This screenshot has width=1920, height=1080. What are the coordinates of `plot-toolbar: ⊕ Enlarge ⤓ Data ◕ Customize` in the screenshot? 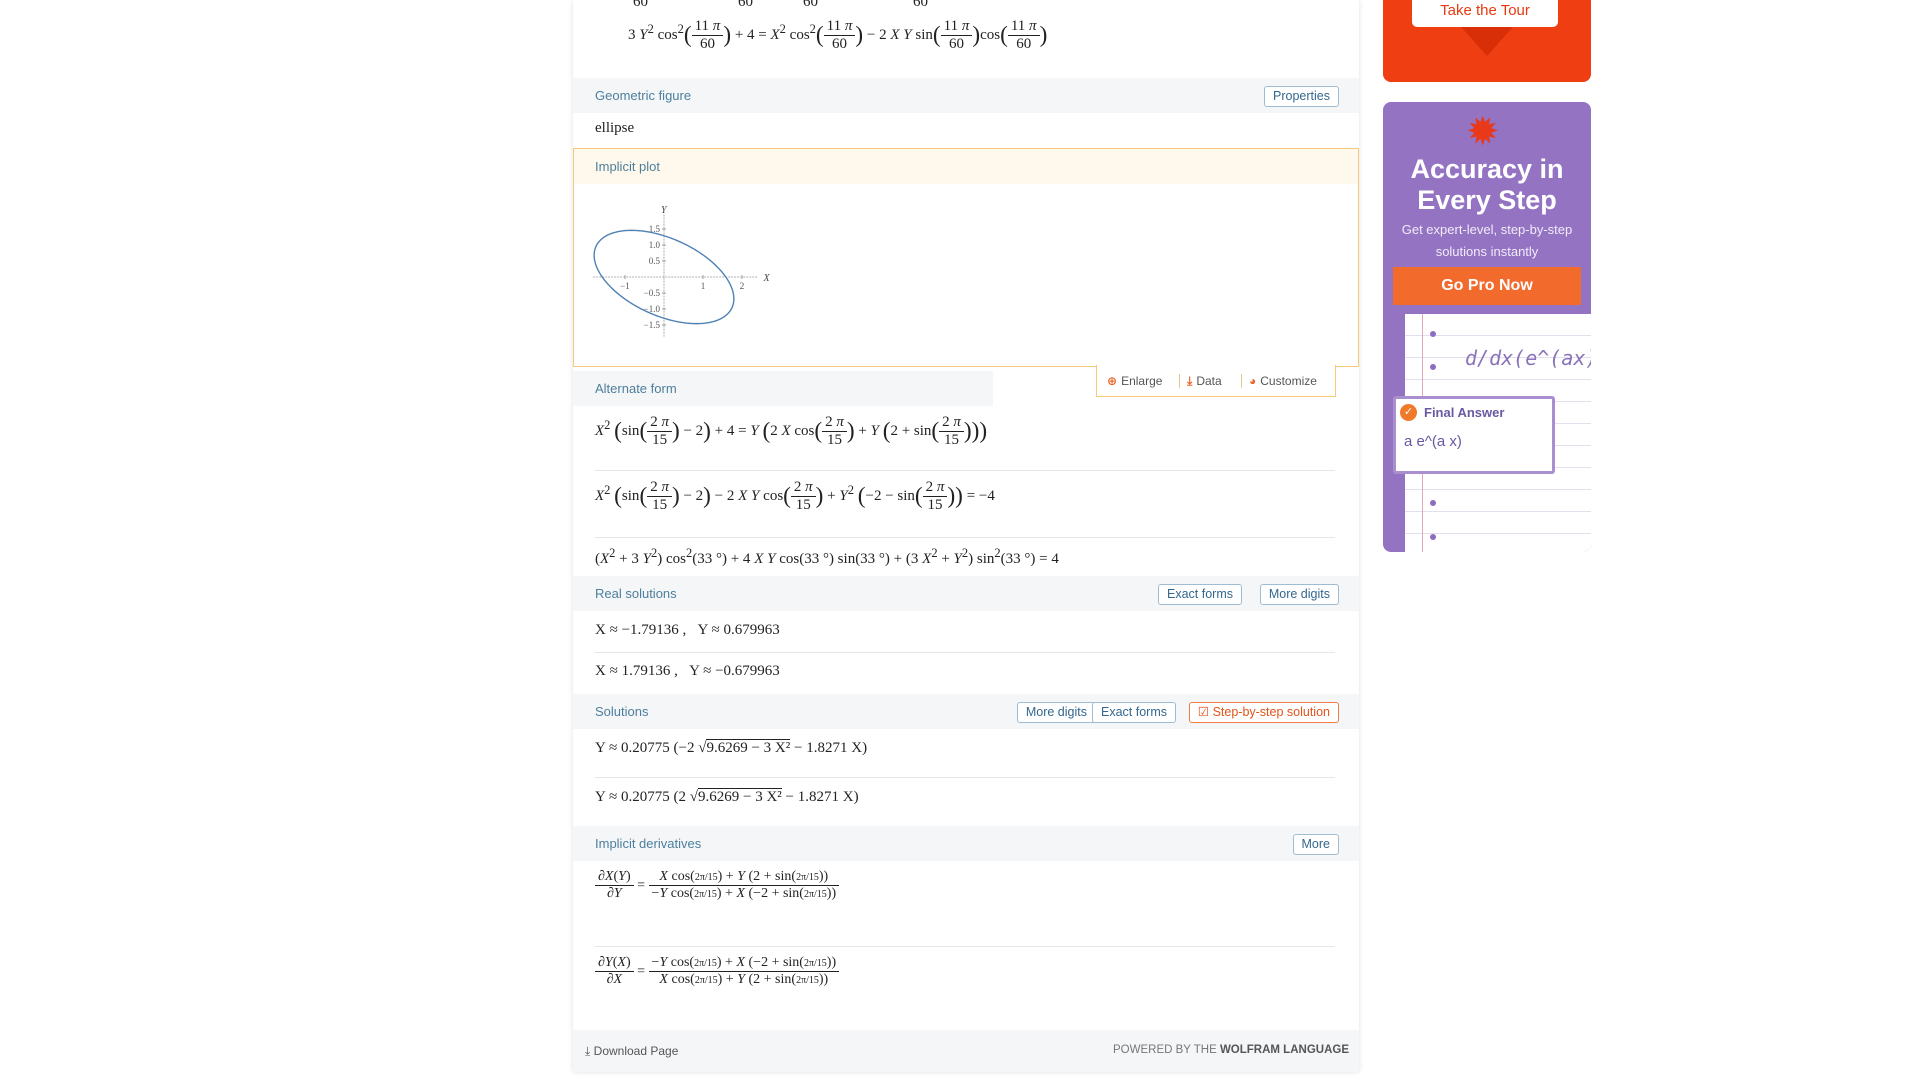 It's located at (1216, 381).